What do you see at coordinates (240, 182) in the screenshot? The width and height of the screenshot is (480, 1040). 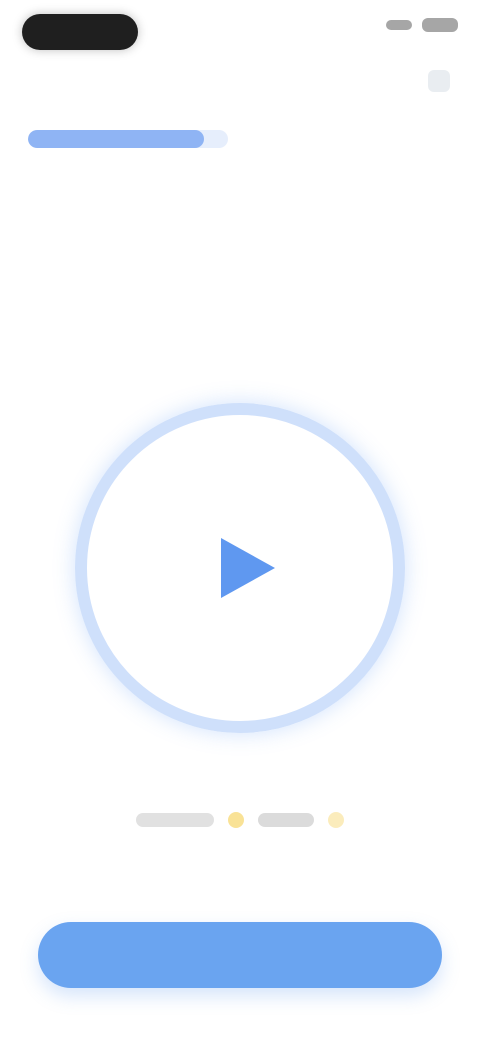 I see `prompt` at bounding box center [240, 182].